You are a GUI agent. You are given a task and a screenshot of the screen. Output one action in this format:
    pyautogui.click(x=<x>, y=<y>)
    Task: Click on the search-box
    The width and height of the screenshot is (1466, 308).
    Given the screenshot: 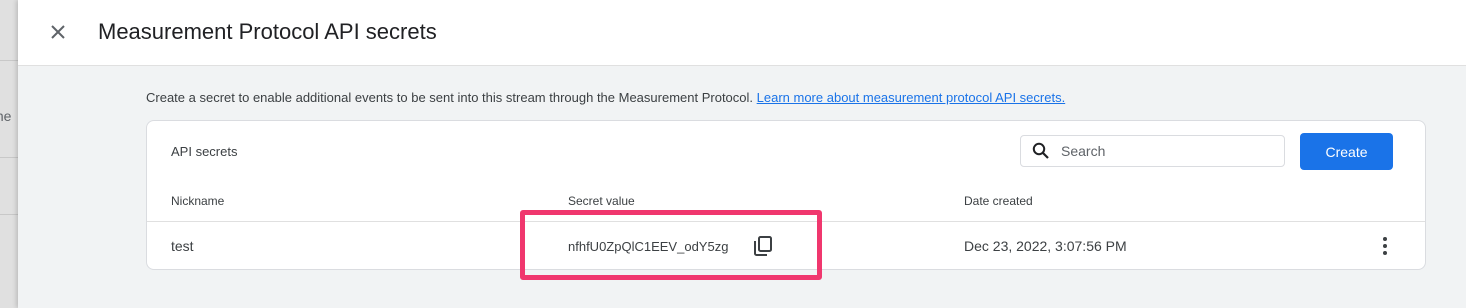 What is the action you would take?
    pyautogui.click(x=1152, y=151)
    